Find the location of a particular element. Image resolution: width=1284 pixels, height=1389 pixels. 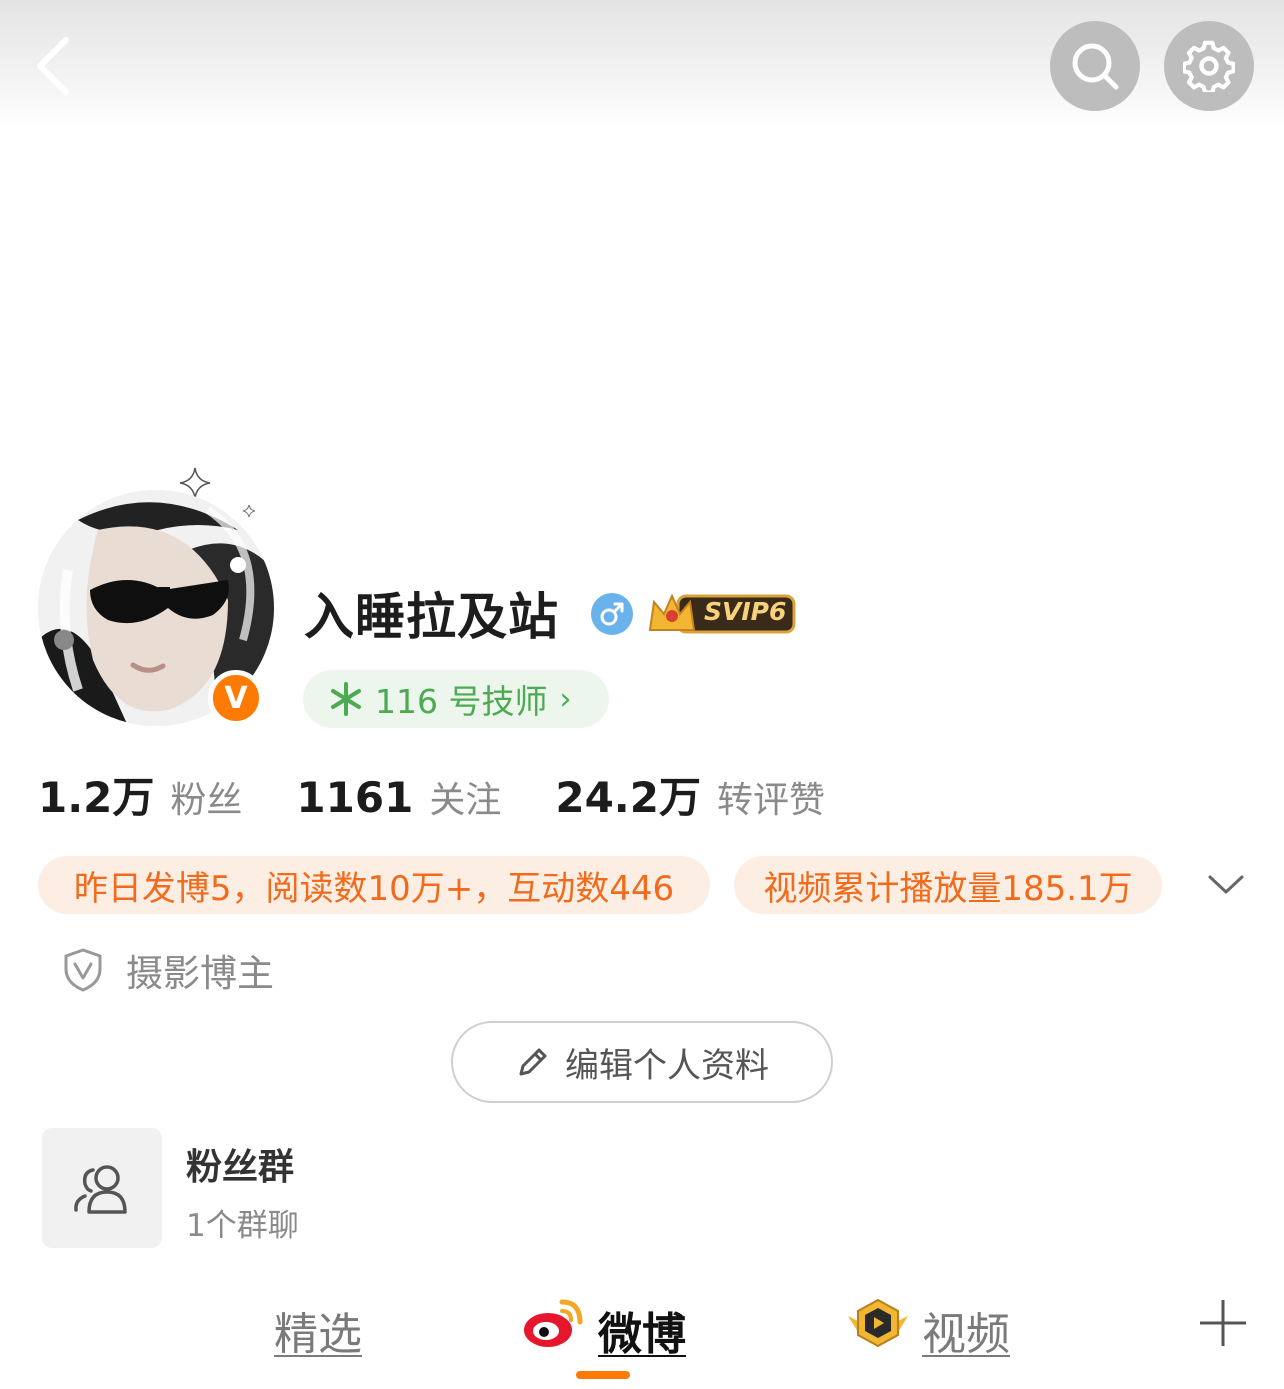

plus-icon is located at coordinates (1223, 1323).